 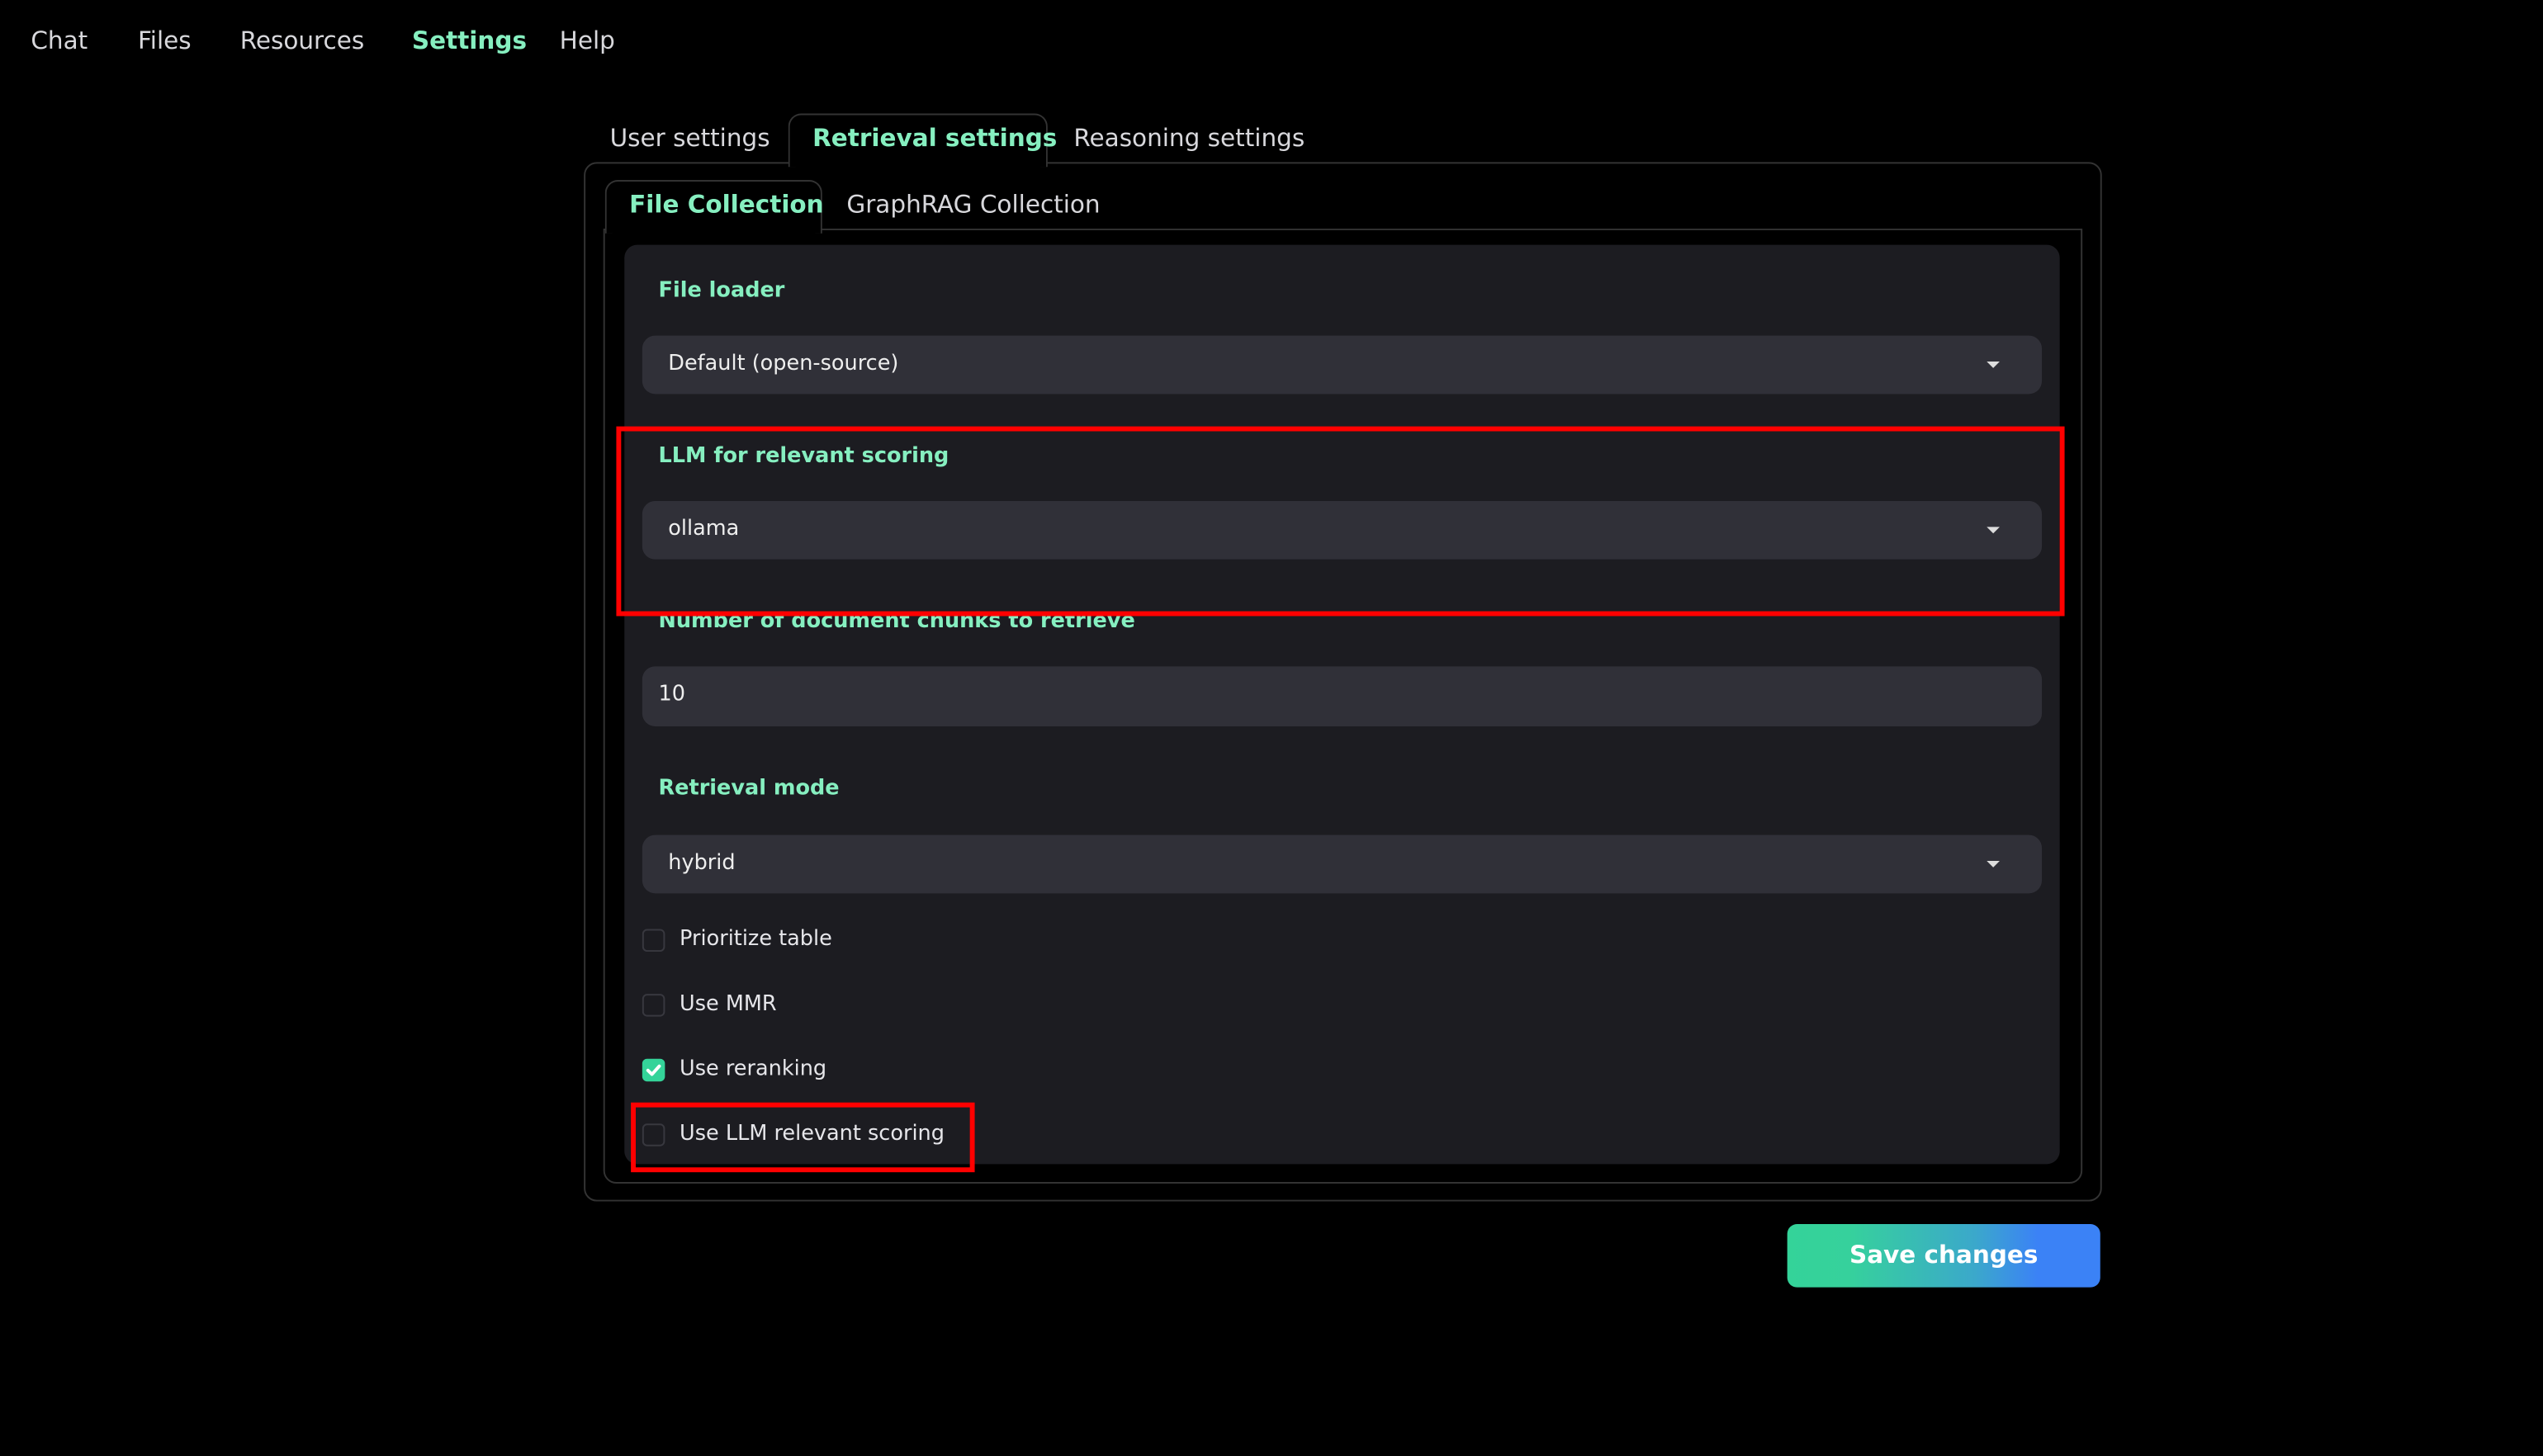 What do you see at coordinates (702, 863) in the screenshot?
I see `retrieval-mode-value: hybrid` at bounding box center [702, 863].